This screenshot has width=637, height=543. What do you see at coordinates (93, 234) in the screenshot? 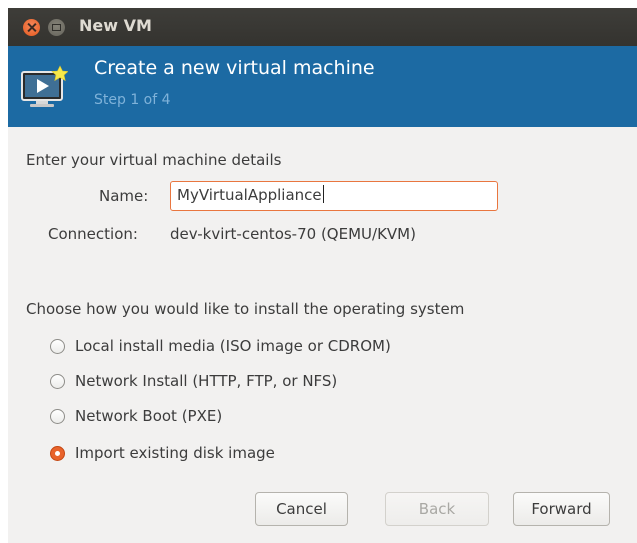
I see `connection-label: Connection:` at bounding box center [93, 234].